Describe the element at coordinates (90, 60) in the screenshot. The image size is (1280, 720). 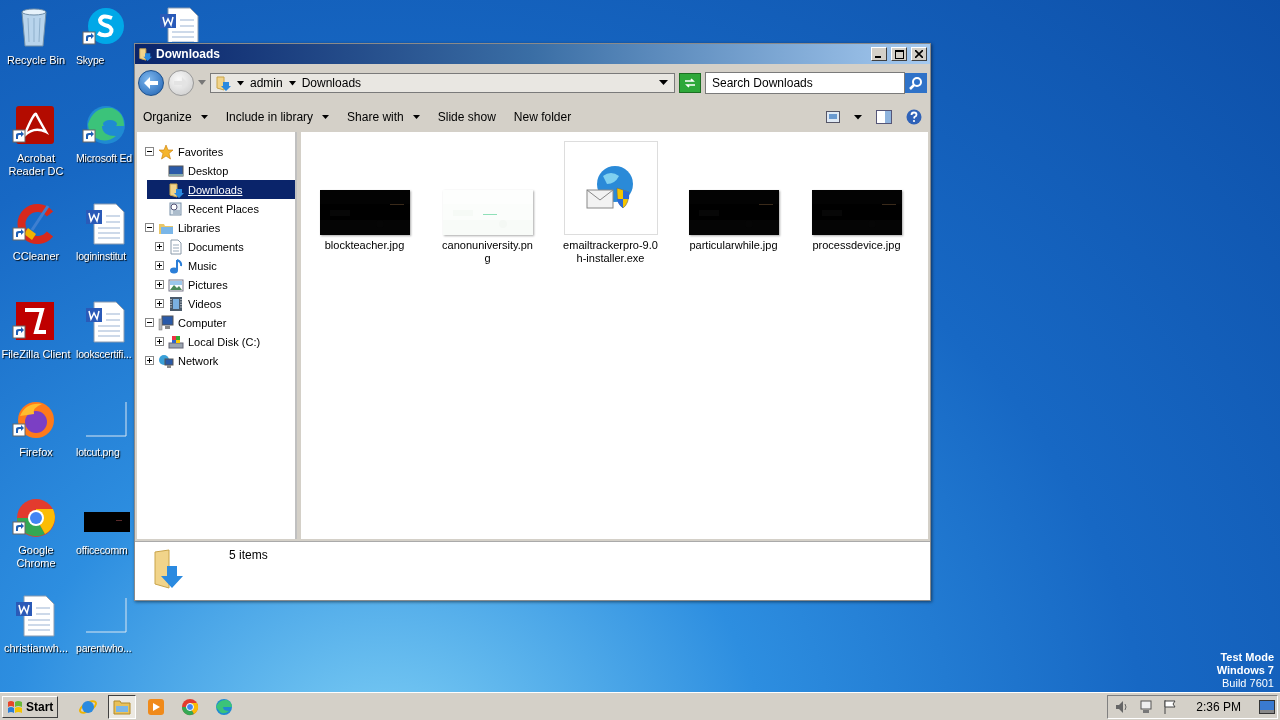
I see `icon-label: Skype` at that location.